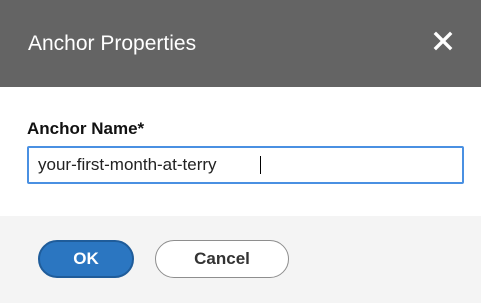  I want to click on anchor-name-input, so click(245, 165).